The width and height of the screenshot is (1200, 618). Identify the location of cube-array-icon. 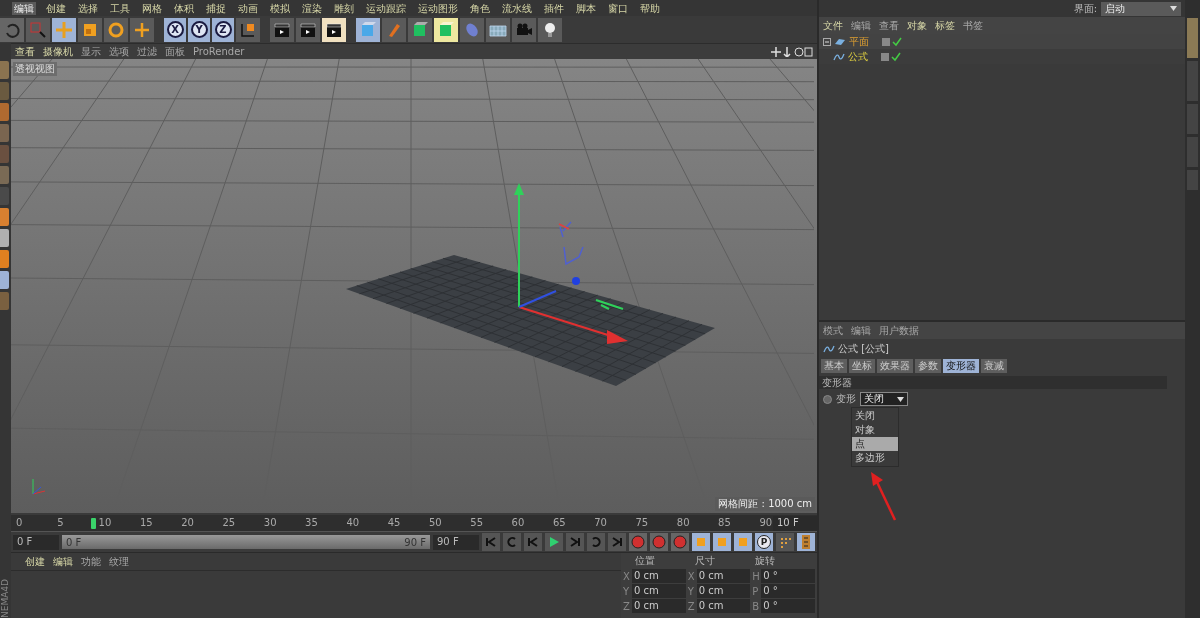
(446, 29).